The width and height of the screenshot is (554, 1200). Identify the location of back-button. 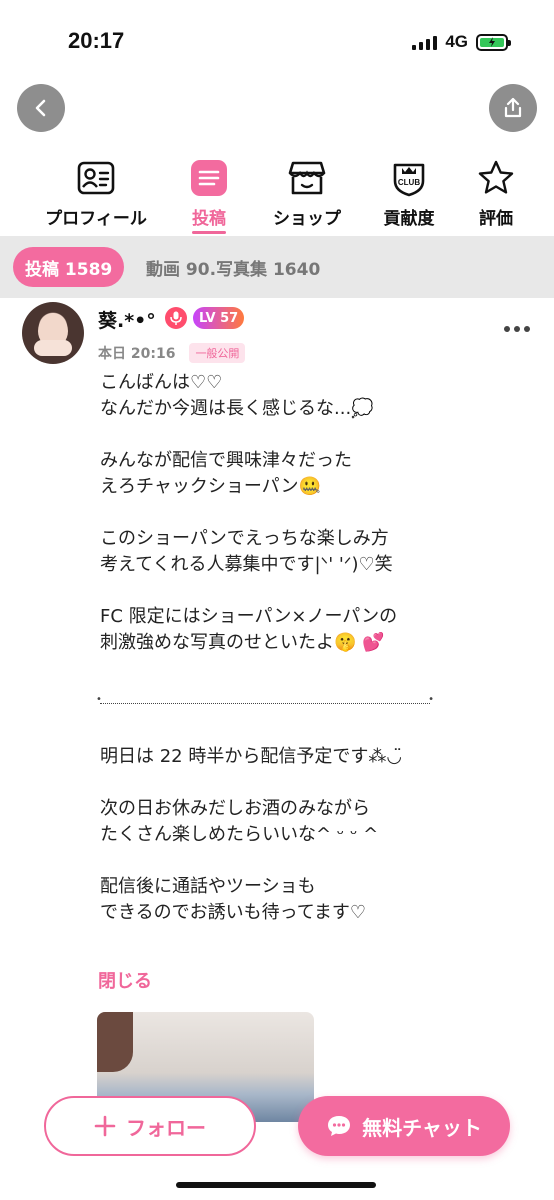
(41, 108).